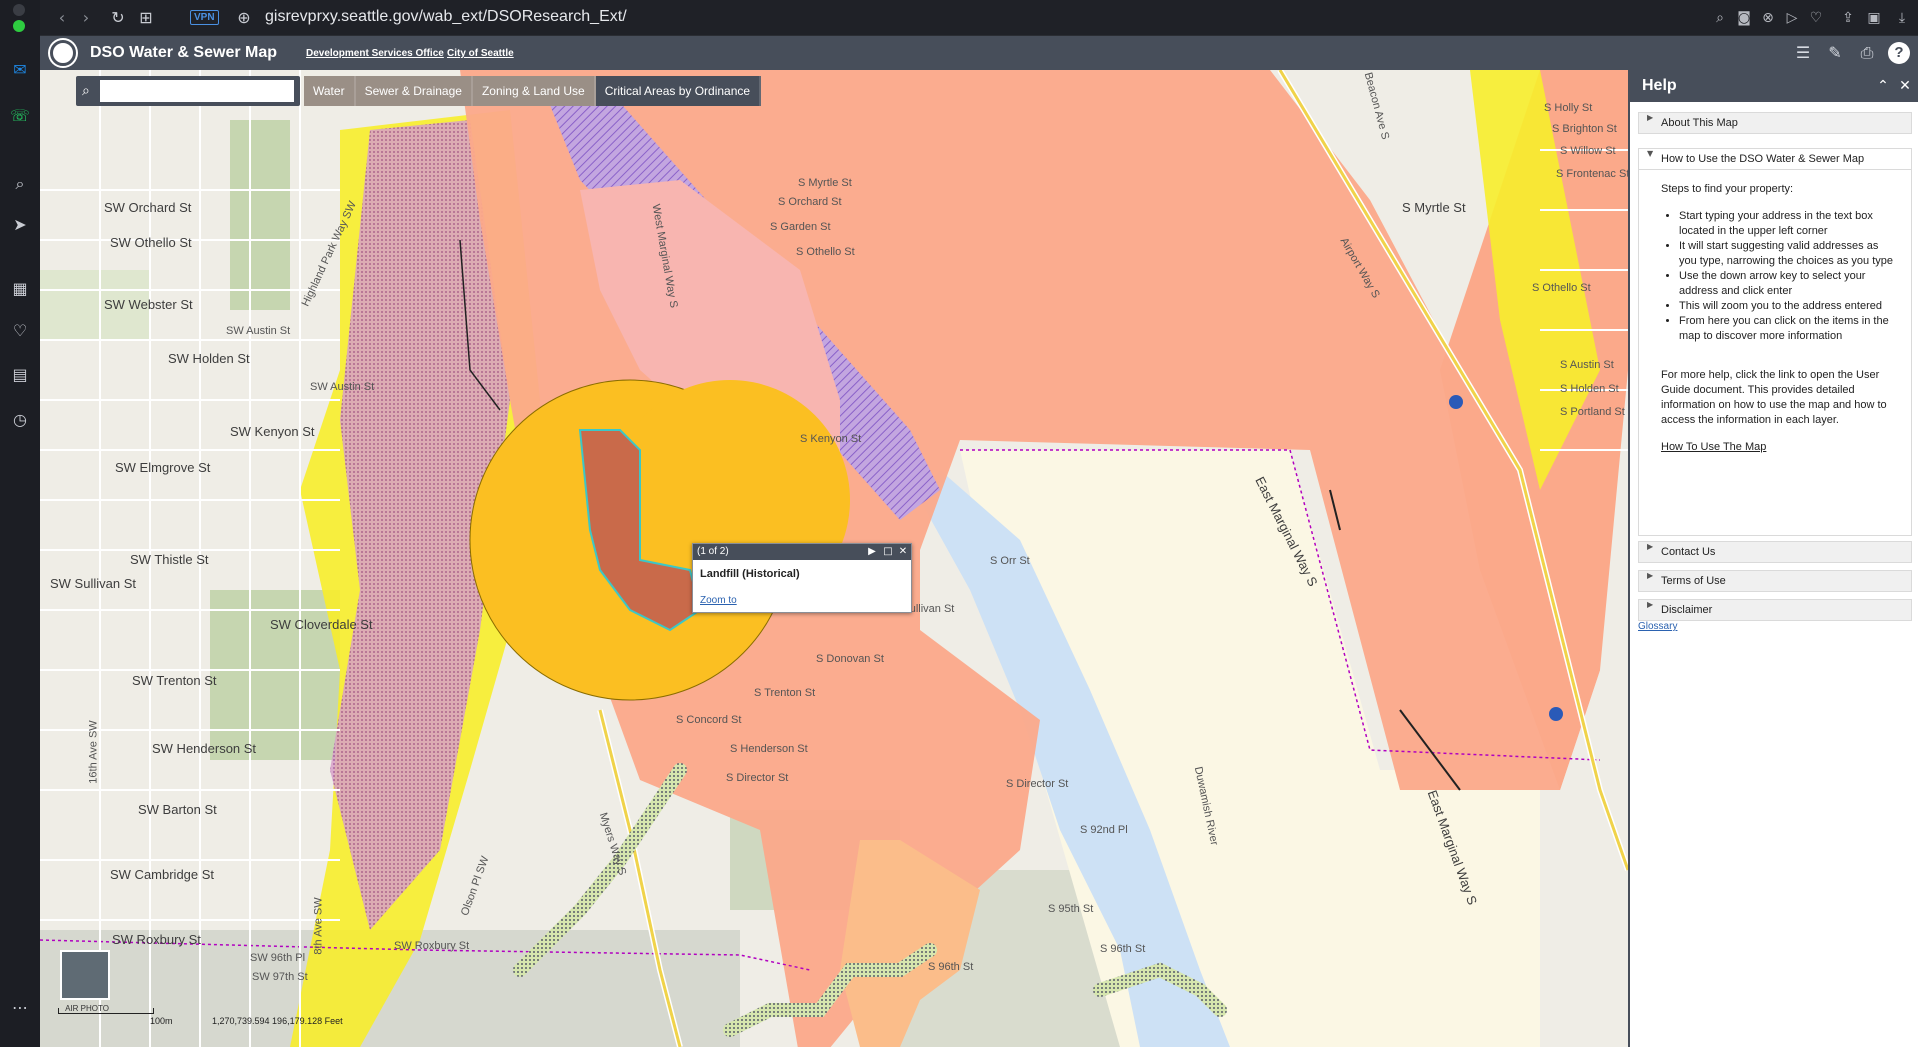  I want to click on block-icon: ⊗, so click(1768, 18).